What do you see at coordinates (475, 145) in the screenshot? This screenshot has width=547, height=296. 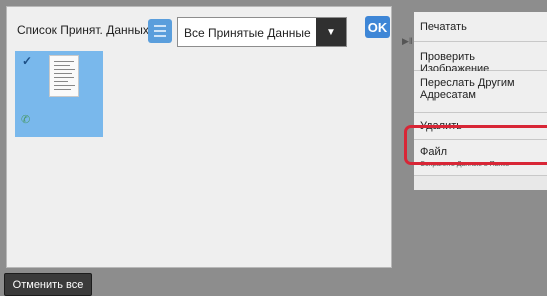 I see `file-item-highlight` at bounding box center [475, 145].